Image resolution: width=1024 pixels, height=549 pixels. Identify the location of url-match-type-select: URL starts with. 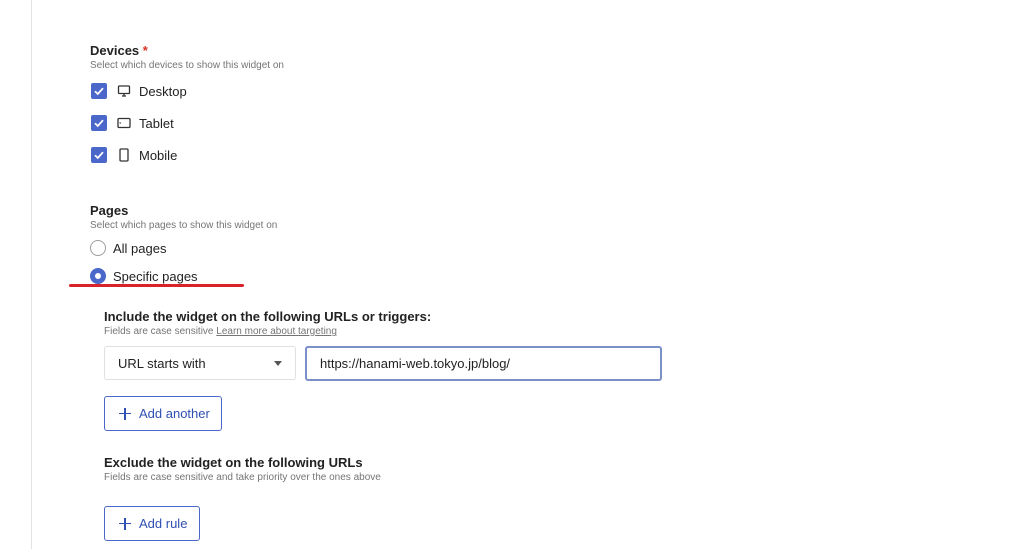
(200, 363).